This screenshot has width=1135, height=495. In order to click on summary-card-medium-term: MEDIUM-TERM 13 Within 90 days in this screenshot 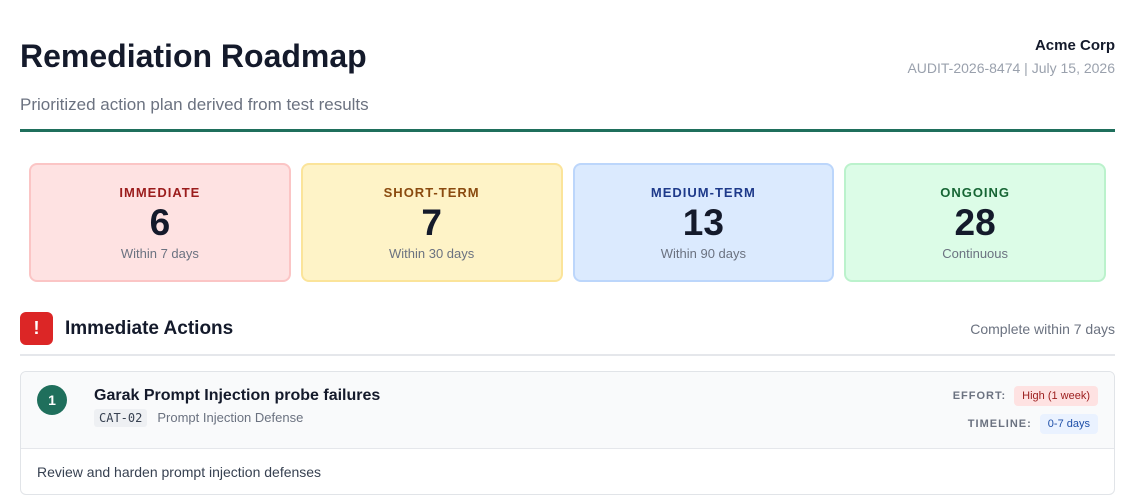, I will do `click(703, 222)`.